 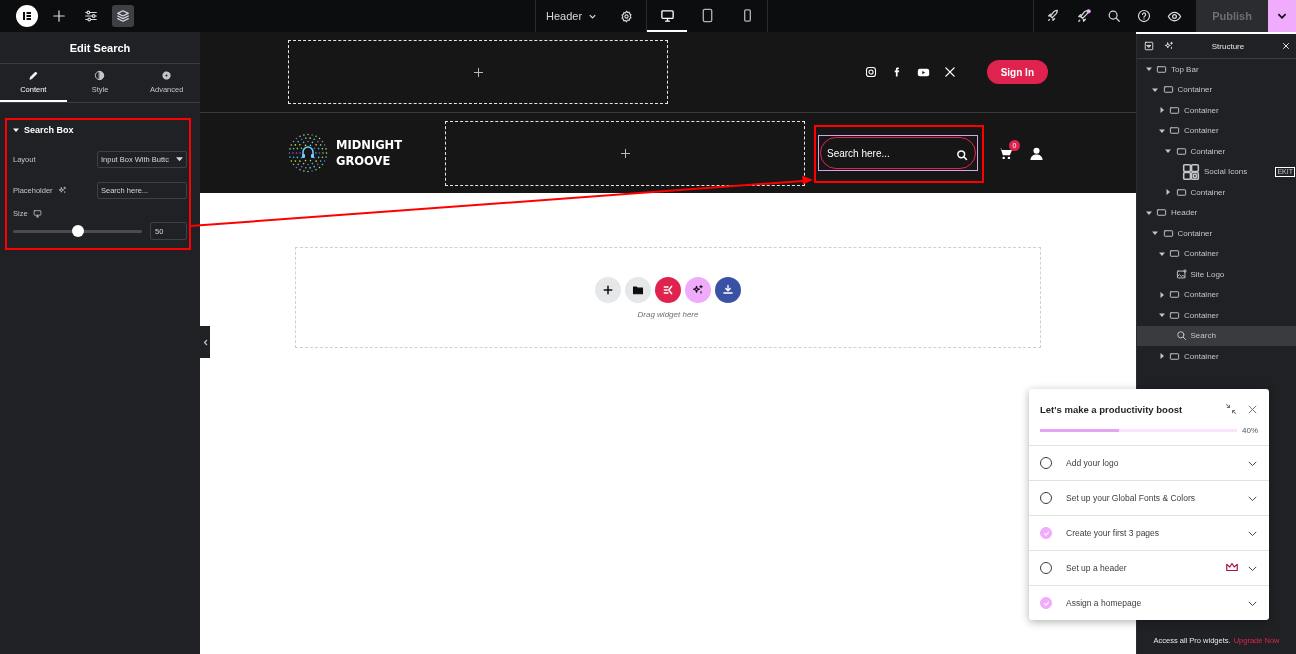 What do you see at coordinates (1216, 69) in the screenshot?
I see `tree-item: Top Bar` at bounding box center [1216, 69].